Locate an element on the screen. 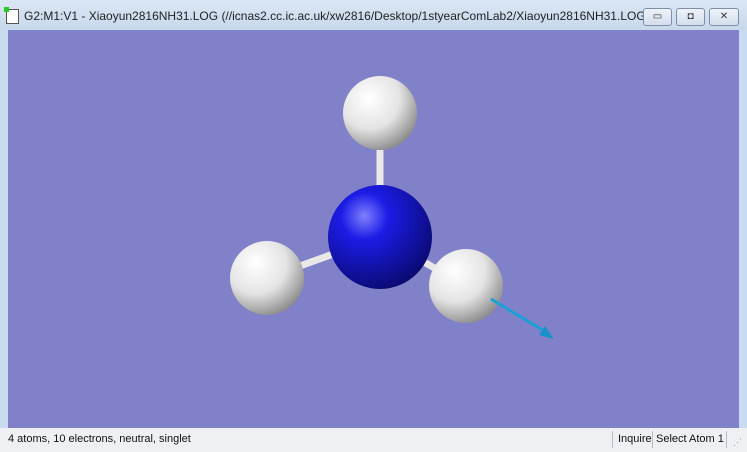 Image resolution: width=747 pixels, height=452 pixels. molecule-info: 4 atoms, 10 electrons, neutral, singlet is located at coordinates (99, 439).